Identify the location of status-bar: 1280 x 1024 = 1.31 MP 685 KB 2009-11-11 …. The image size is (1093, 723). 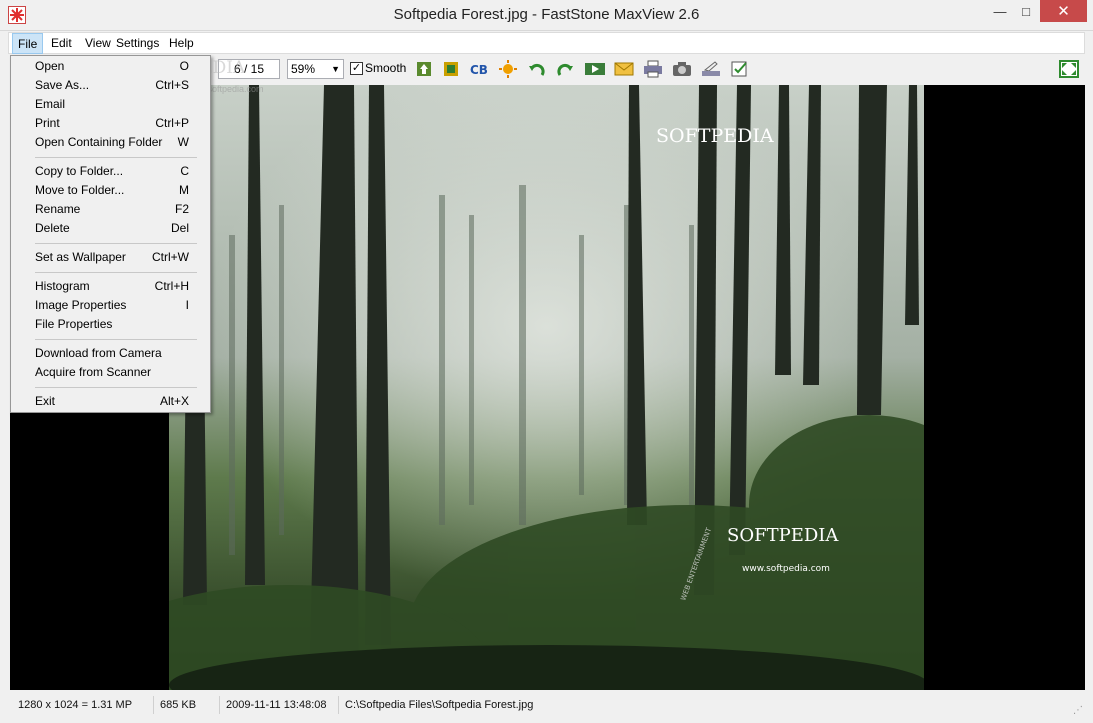
(546, 705).